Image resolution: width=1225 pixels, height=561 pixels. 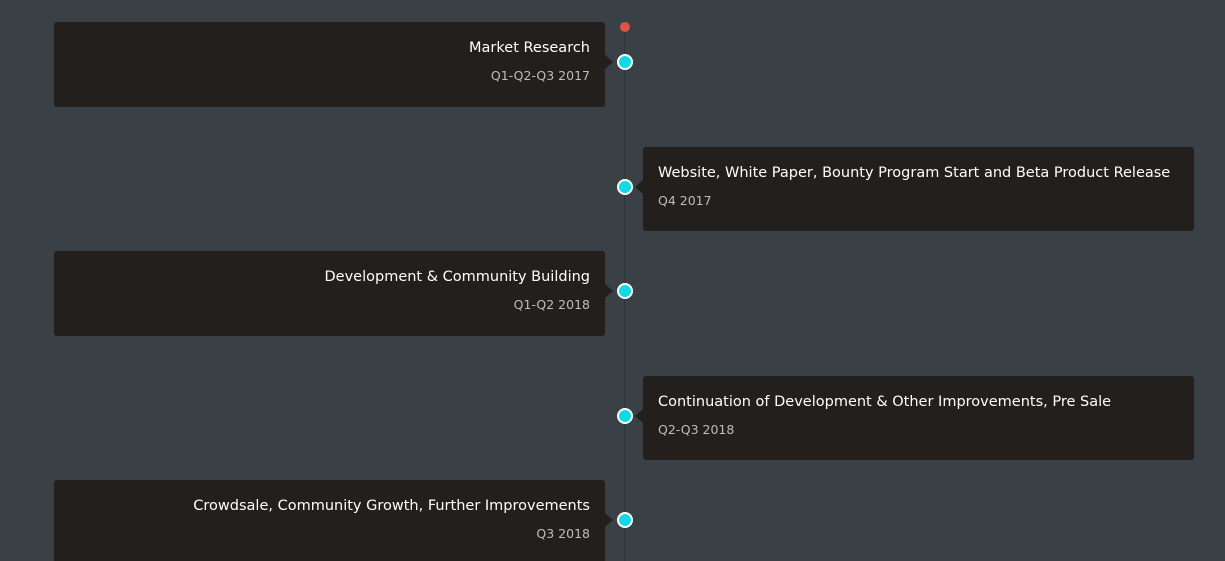 I want to click on milestone-title: Market Research, so click(x=529, y=48).